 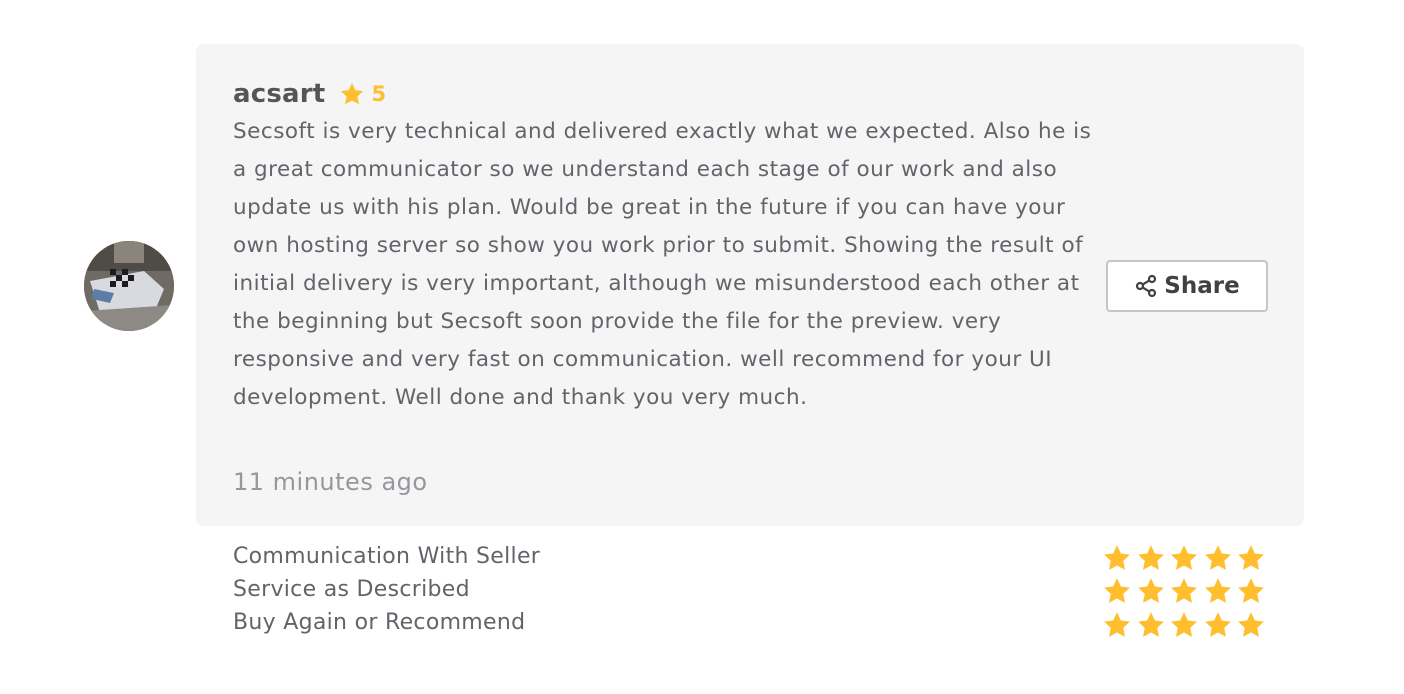 What do you see at coordinates (330, 482) in the screenshot?
I see `review-timestamp: 11 minutes ago` at bounding box center [330, 482].